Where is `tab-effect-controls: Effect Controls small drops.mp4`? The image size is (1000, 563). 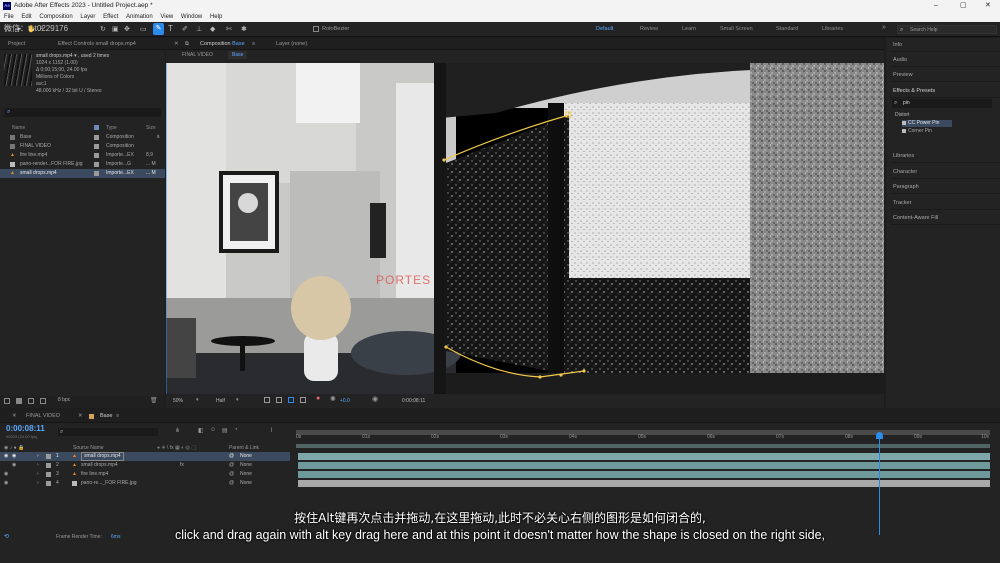
tab-effect-controls: Effect Controls small drops.mp4 is located at coordinates (97, 44).